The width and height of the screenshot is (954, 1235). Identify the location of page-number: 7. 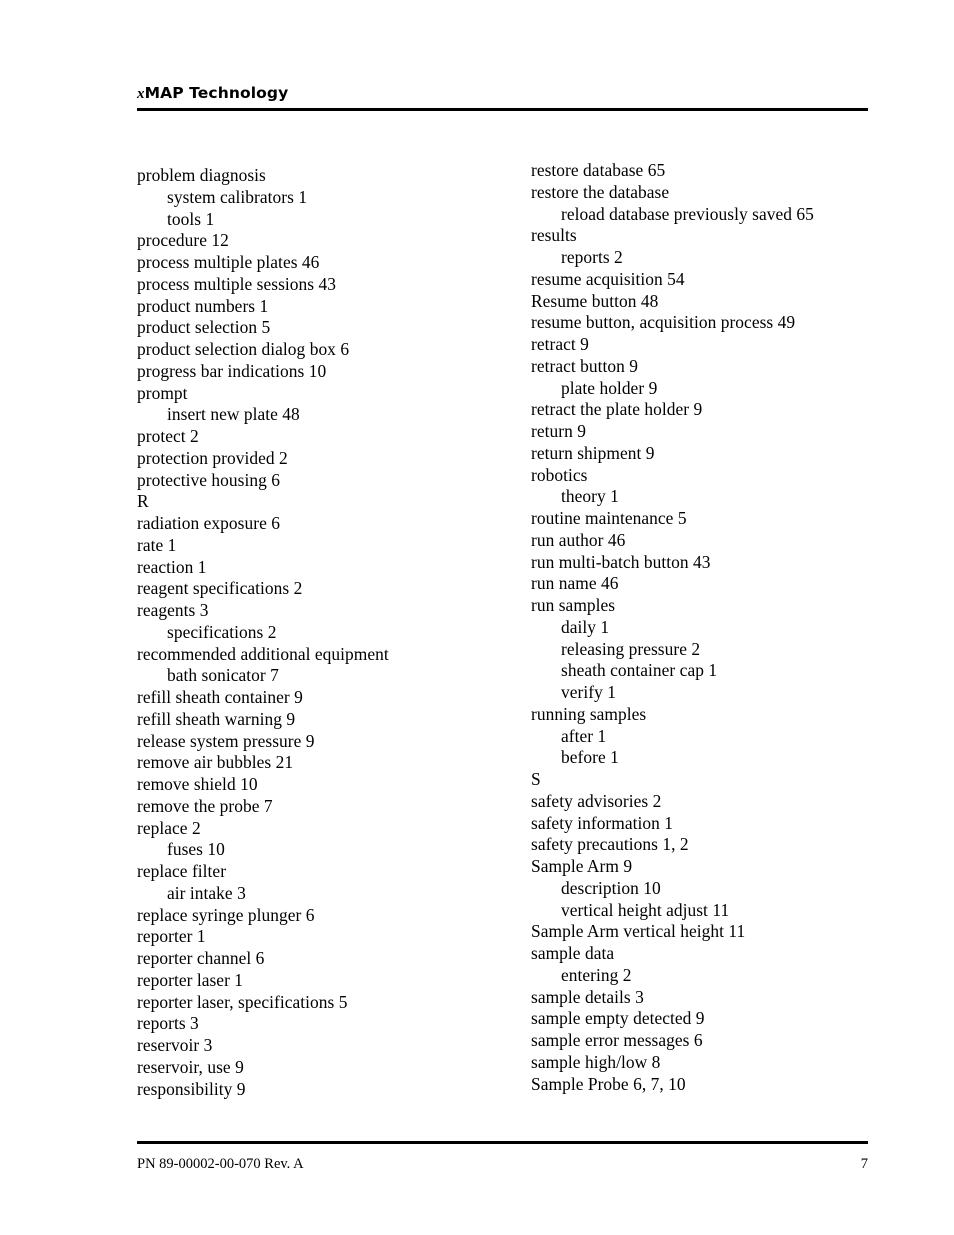
(864, 1164).